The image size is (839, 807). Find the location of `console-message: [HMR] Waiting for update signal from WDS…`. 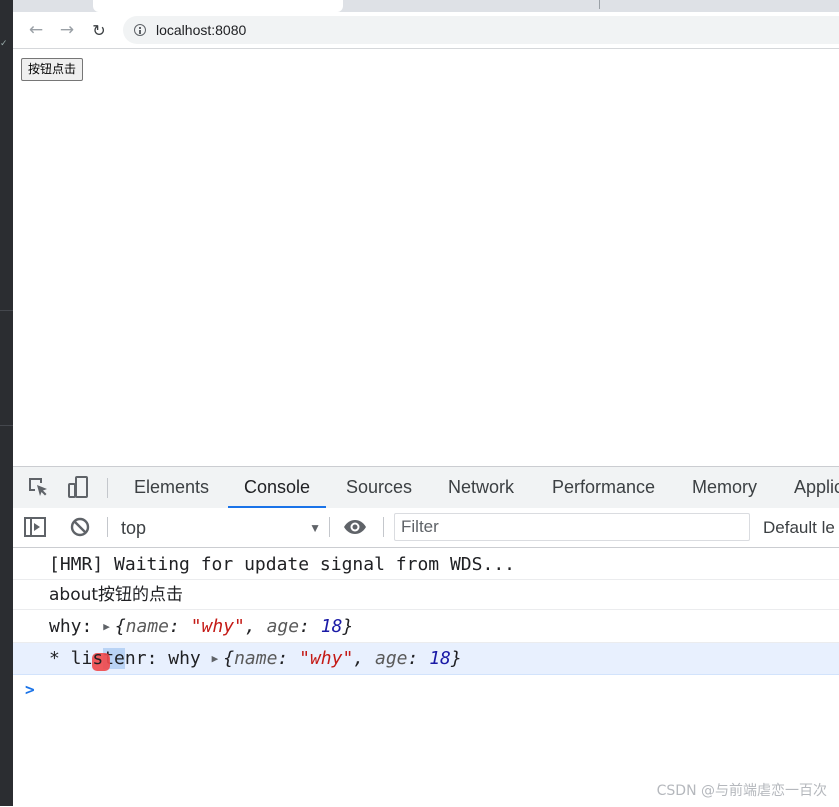

console-message: [HMR] Waiting for update signal from WDS… is located at coordinates (426, 564).